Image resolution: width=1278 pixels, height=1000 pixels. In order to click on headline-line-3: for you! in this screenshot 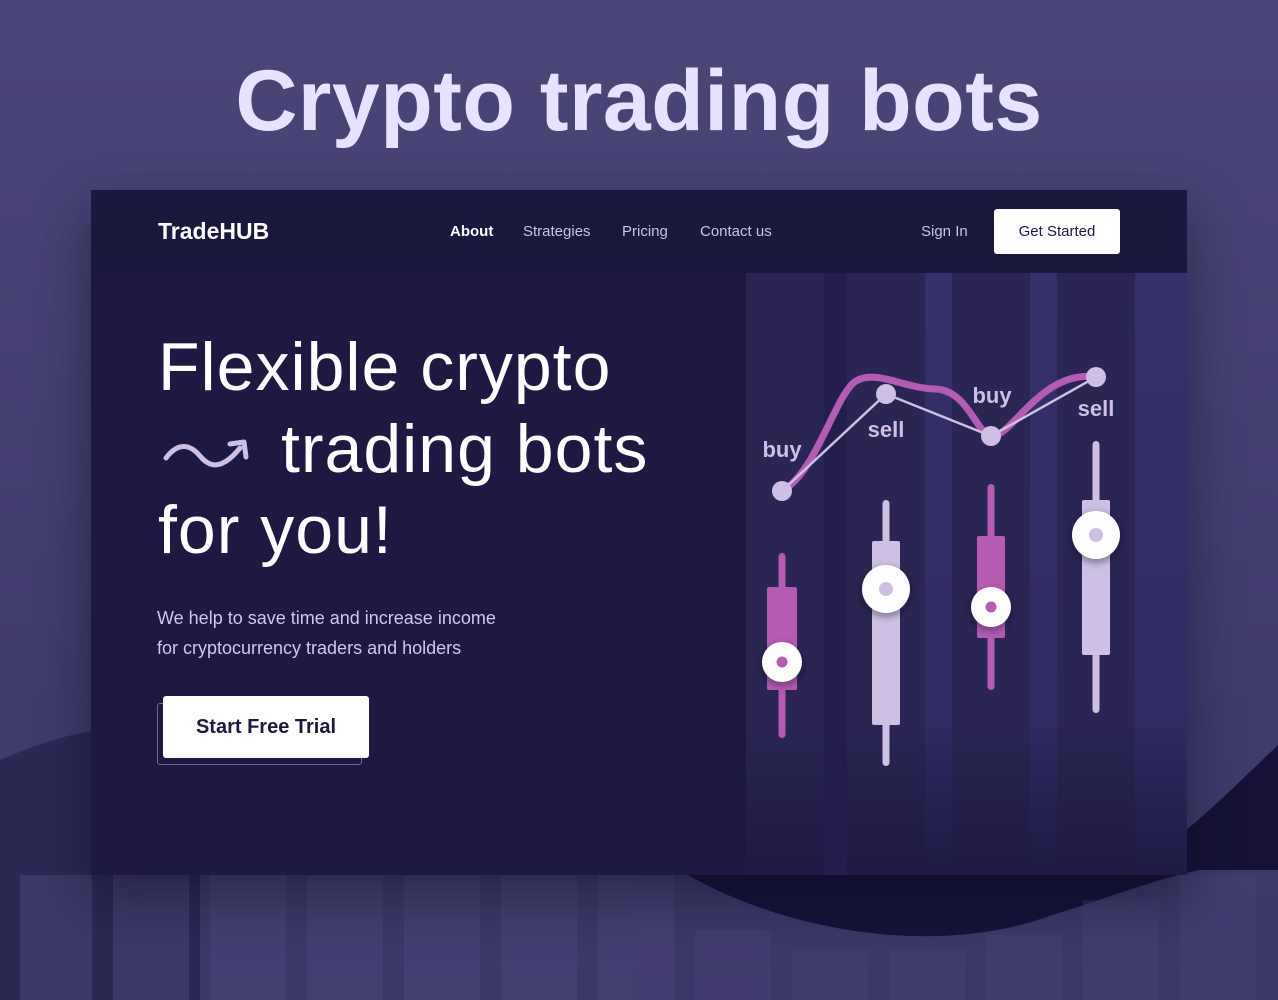, I will do `click(275, 530)`.